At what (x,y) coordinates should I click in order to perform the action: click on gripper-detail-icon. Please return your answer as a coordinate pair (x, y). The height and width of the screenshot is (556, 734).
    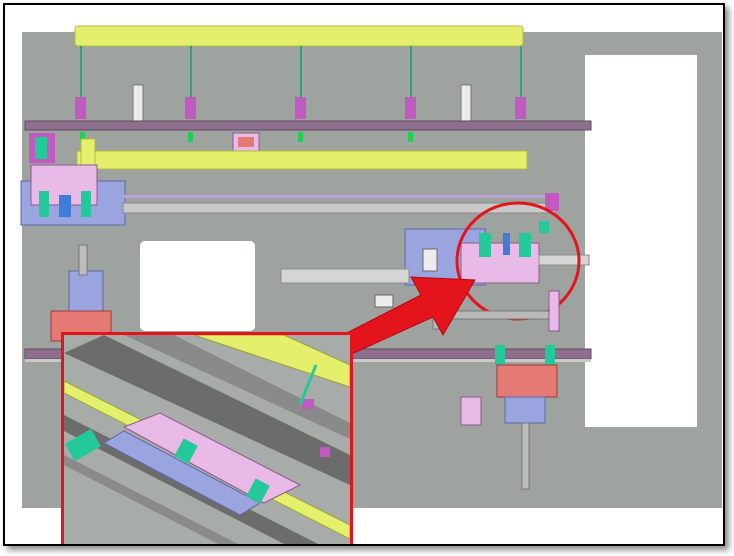
    Looking at the image, I should click on (207, 439).